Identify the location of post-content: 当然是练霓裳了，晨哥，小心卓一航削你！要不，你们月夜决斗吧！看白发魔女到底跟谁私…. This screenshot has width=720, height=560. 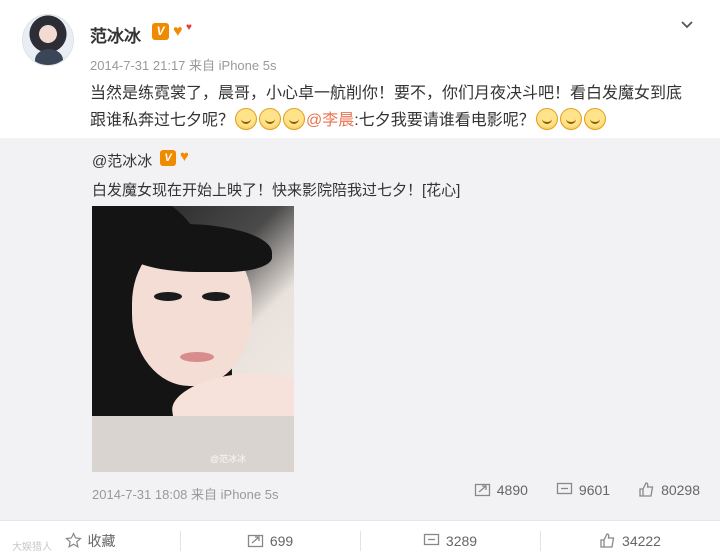
(390, 107).